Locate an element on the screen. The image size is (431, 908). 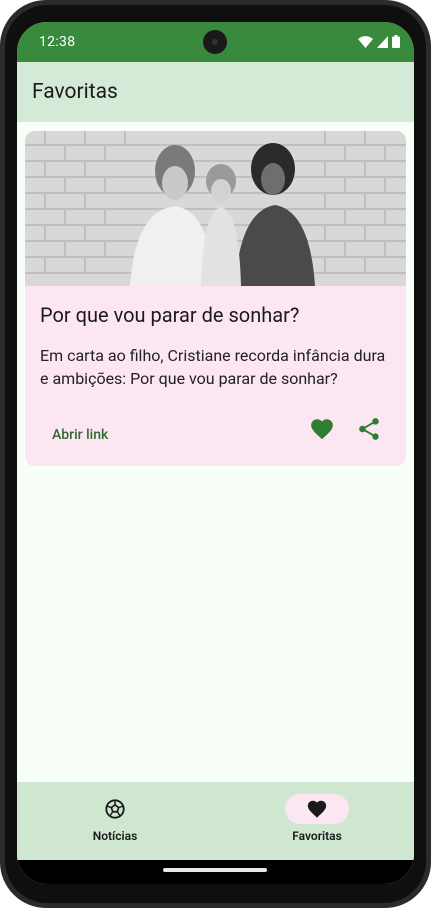
bottom-navigation: Notícias Favoritas is located at coordinates (215, 821).